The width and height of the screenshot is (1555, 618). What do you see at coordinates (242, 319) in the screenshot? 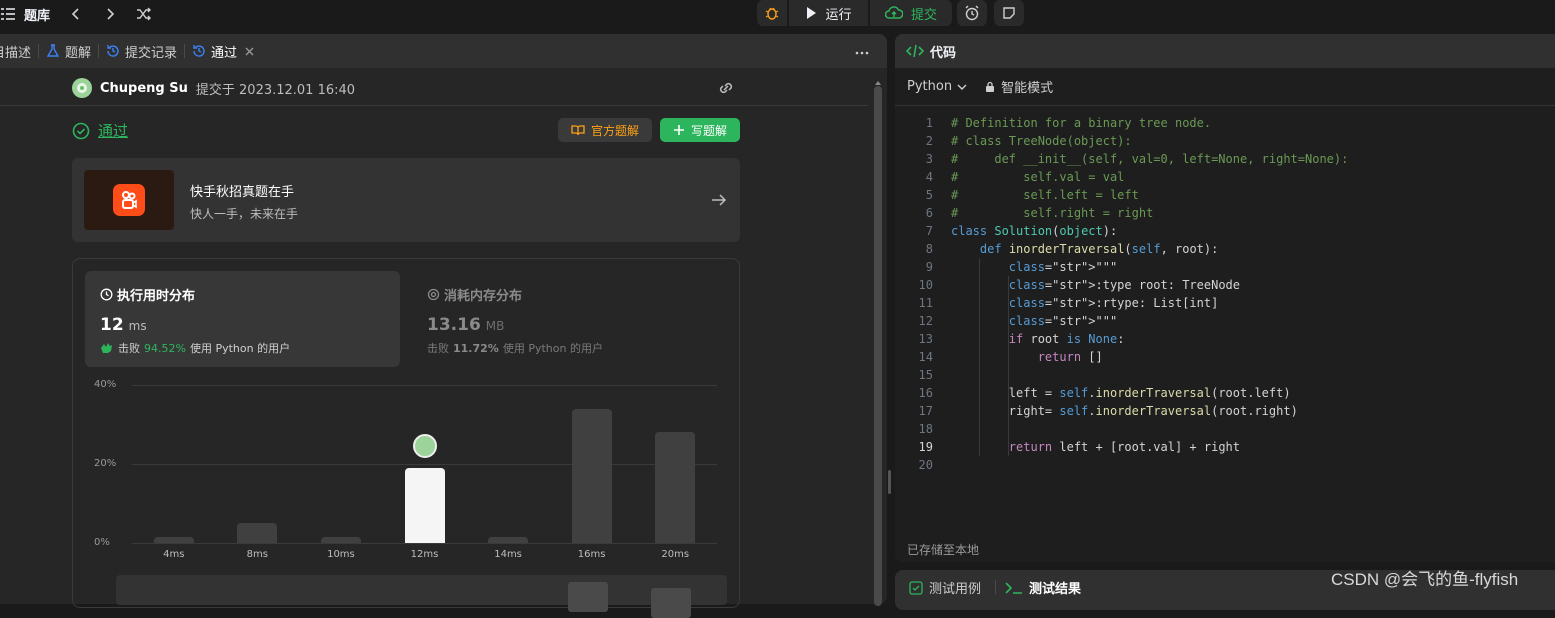
I see `runtime-card: 执行用时分布 12 ms 击败 94.52% 使用 Python 的用户` at bounding box center [242, 319].